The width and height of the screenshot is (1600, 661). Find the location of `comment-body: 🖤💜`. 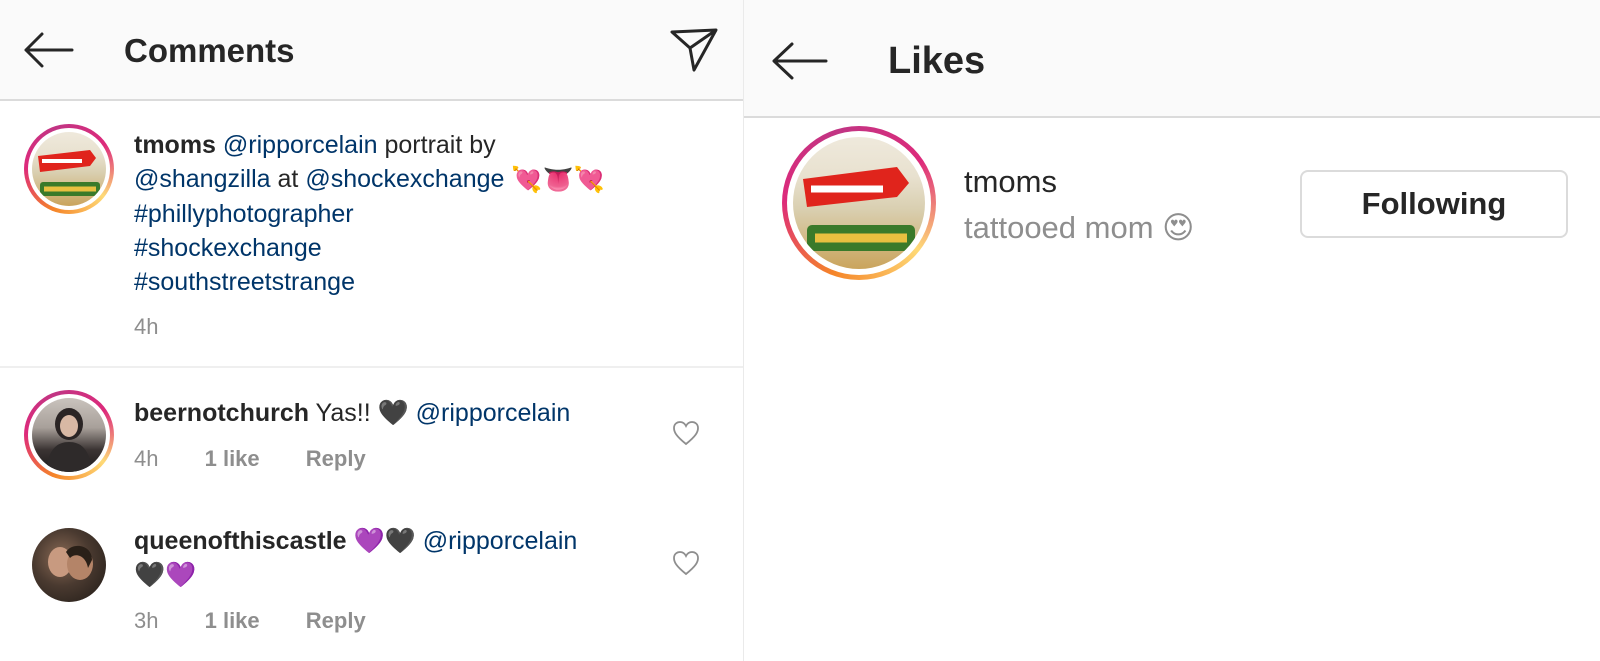

comment-body: 🖤💜 is located at coordinates (165, 575).